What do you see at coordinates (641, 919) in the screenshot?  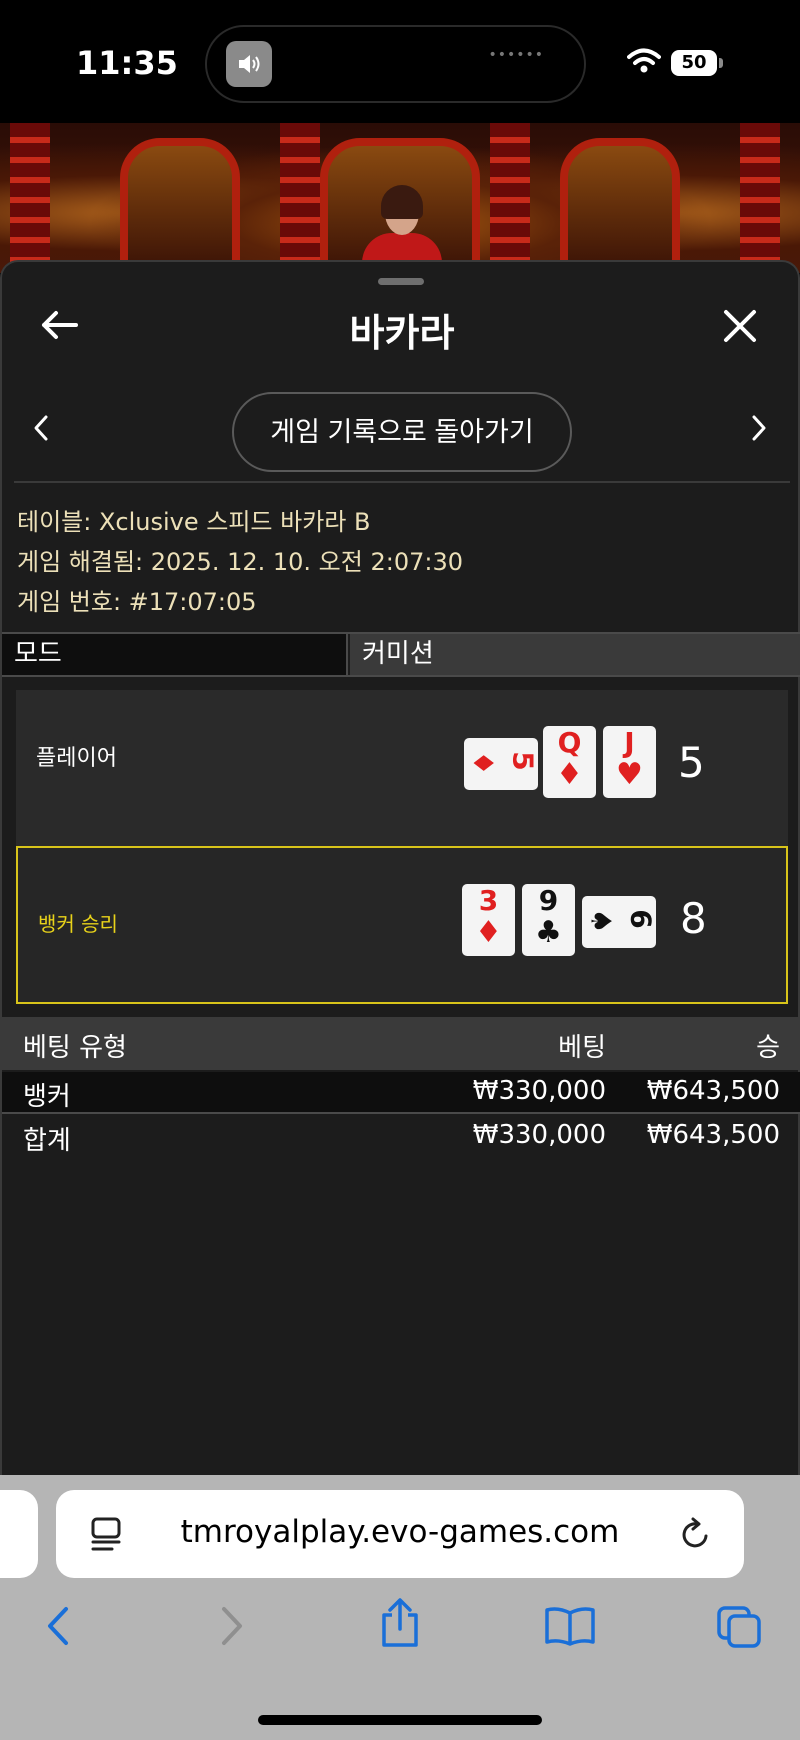 I see `card-rank: 6` at bounding box center [641, 919].